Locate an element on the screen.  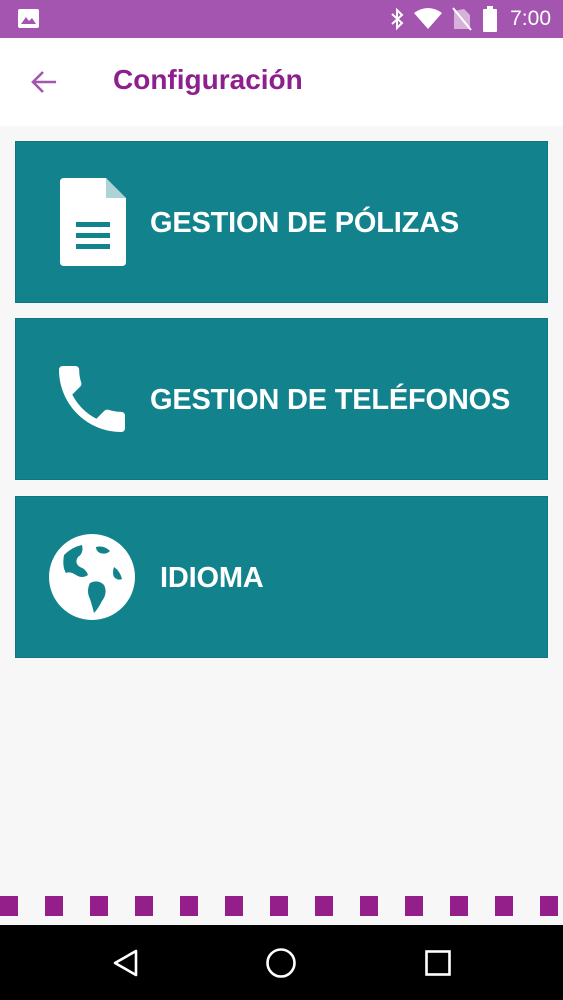
decorative-dotted-border is located at coordinates (281, 906).